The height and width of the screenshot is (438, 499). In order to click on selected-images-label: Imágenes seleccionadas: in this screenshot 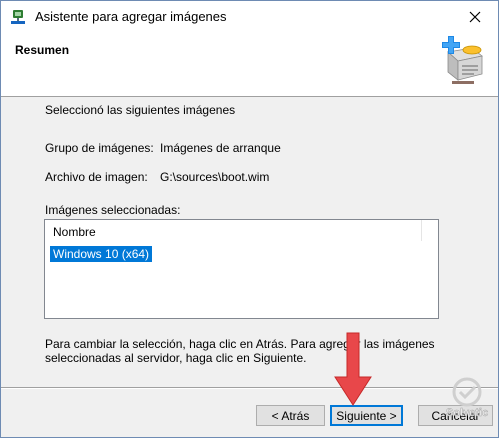, I will do `click(113, 210)`.